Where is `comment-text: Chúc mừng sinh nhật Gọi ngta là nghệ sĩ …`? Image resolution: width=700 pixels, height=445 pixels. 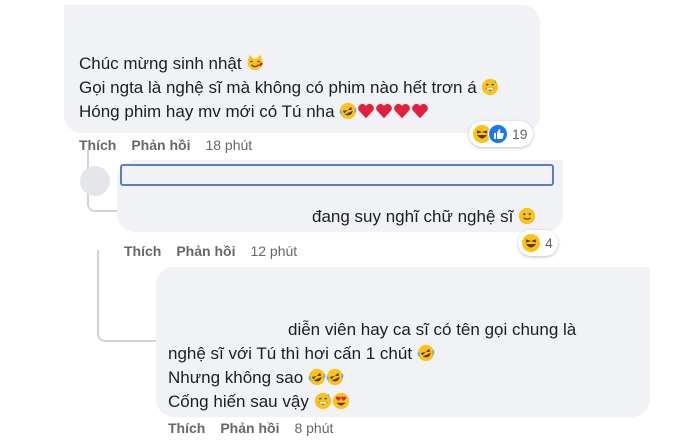
comment-text: Chúc mừng sinh nhật Gọi ngta là nghệ sĩ … is located at coordinates (289, 88).